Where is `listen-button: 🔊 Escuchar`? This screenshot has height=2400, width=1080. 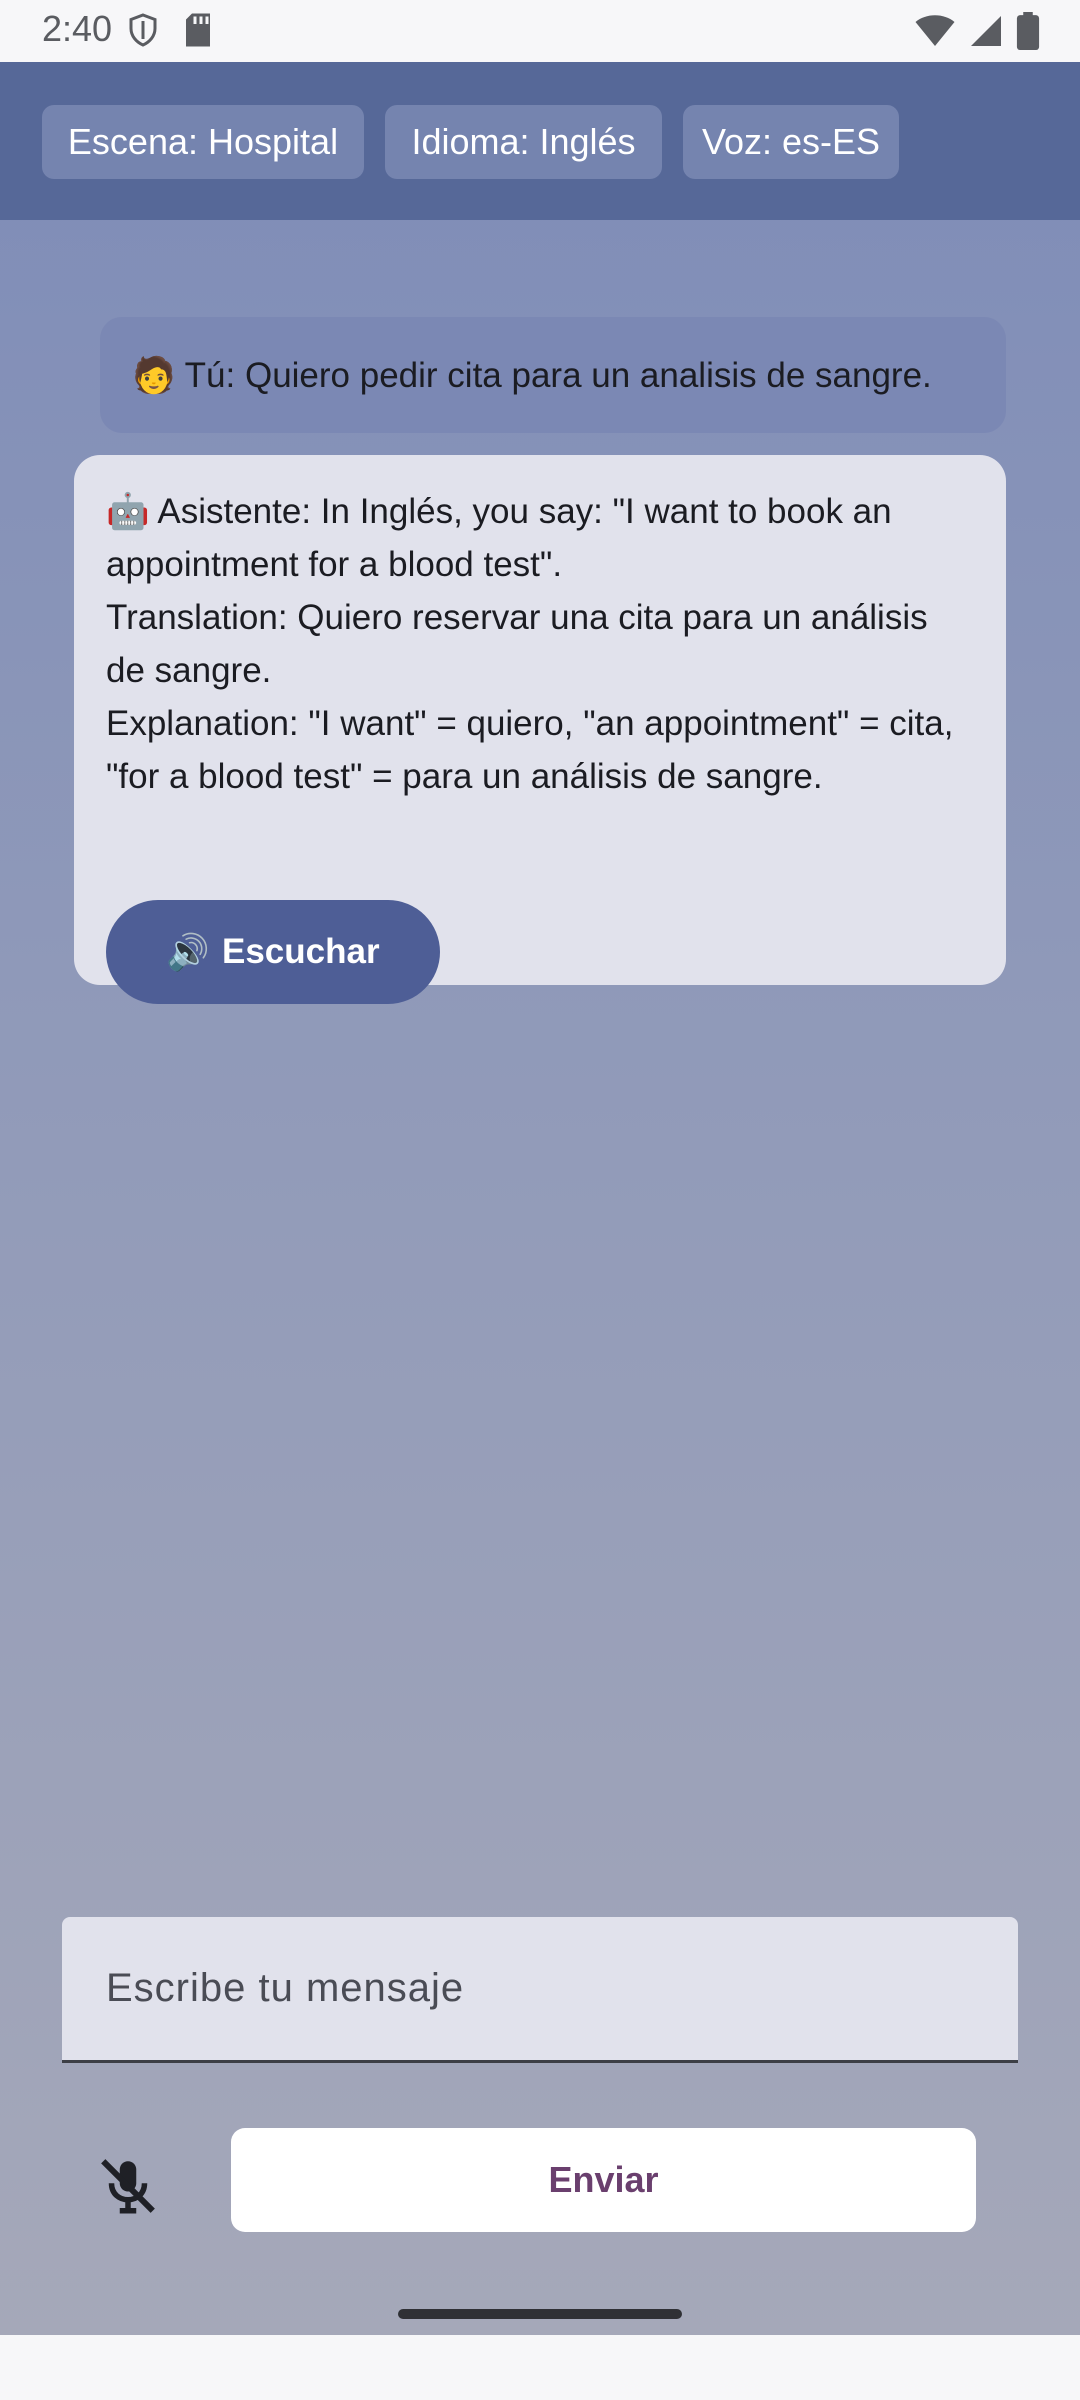 listen-button: 🔊 Escuchar is located at coordinates (273, 952).